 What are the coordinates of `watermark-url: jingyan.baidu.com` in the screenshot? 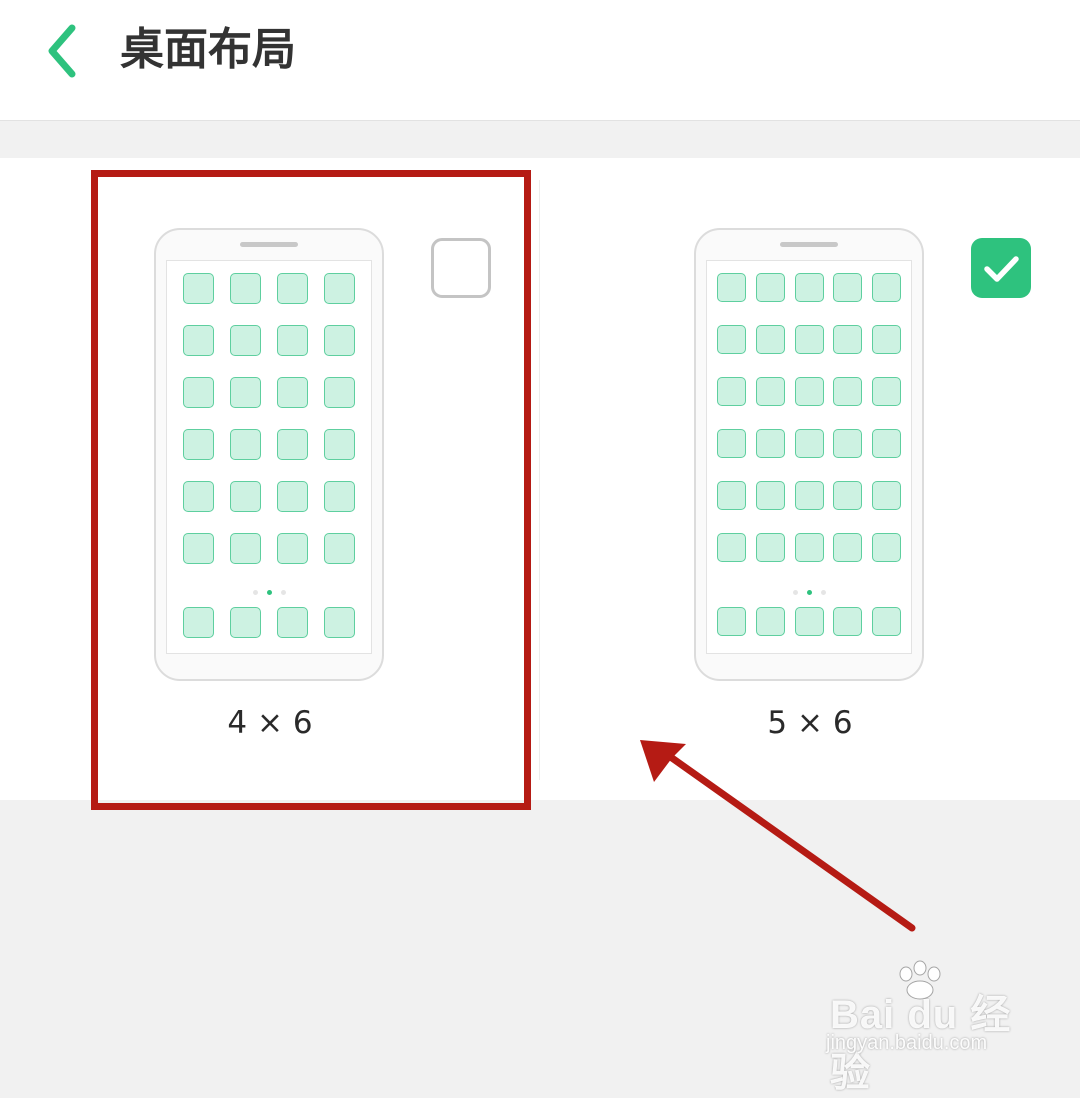 It's located at (907, 1043).